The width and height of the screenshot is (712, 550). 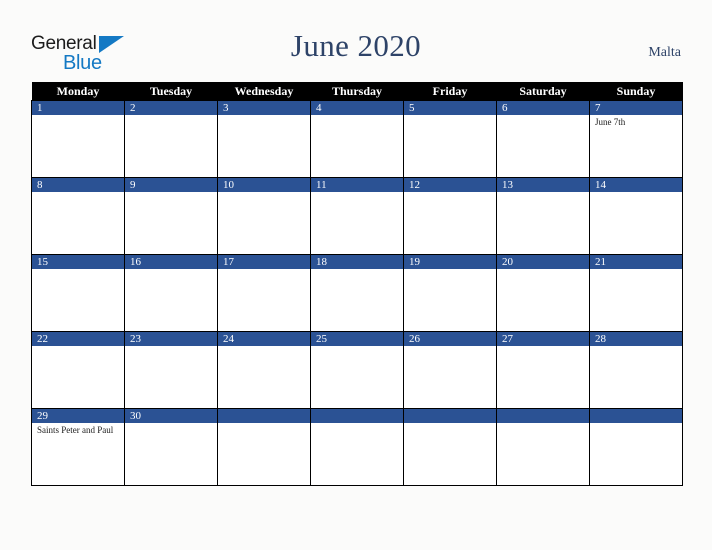 What do you see at coordinates (78, 139) in the screenshot?
I see `calendar-day-cell: 1` at bounding box center [78, 139].